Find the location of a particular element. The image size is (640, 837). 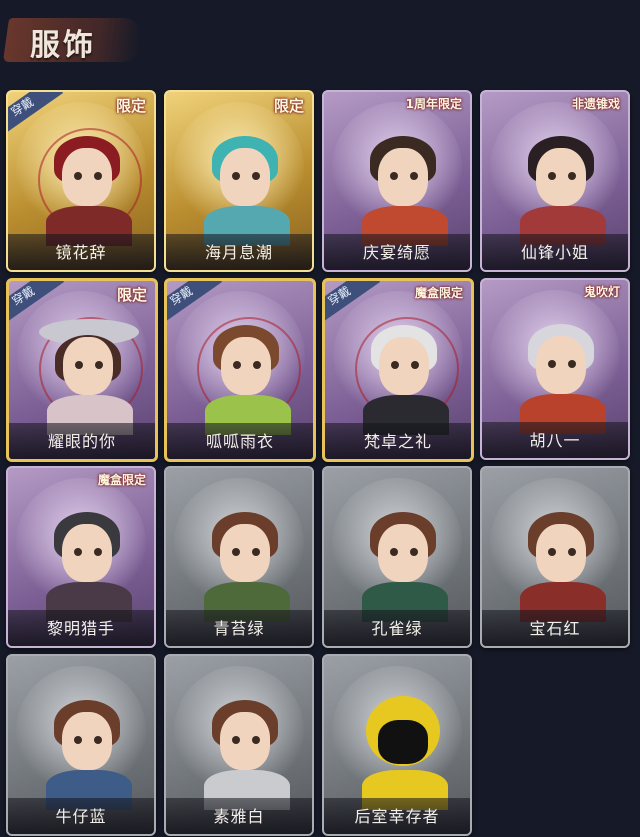

outfit-name: 孔雀绿 is located at coordinates (397, 628).